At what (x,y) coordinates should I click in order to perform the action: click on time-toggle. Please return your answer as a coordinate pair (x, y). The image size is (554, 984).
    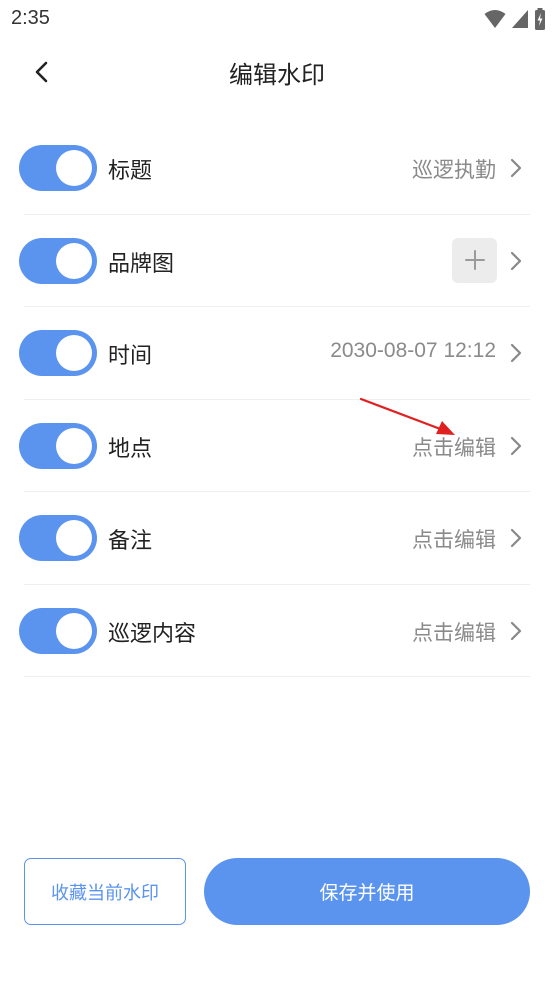
    Looking at the image, I should click on (58, 353).